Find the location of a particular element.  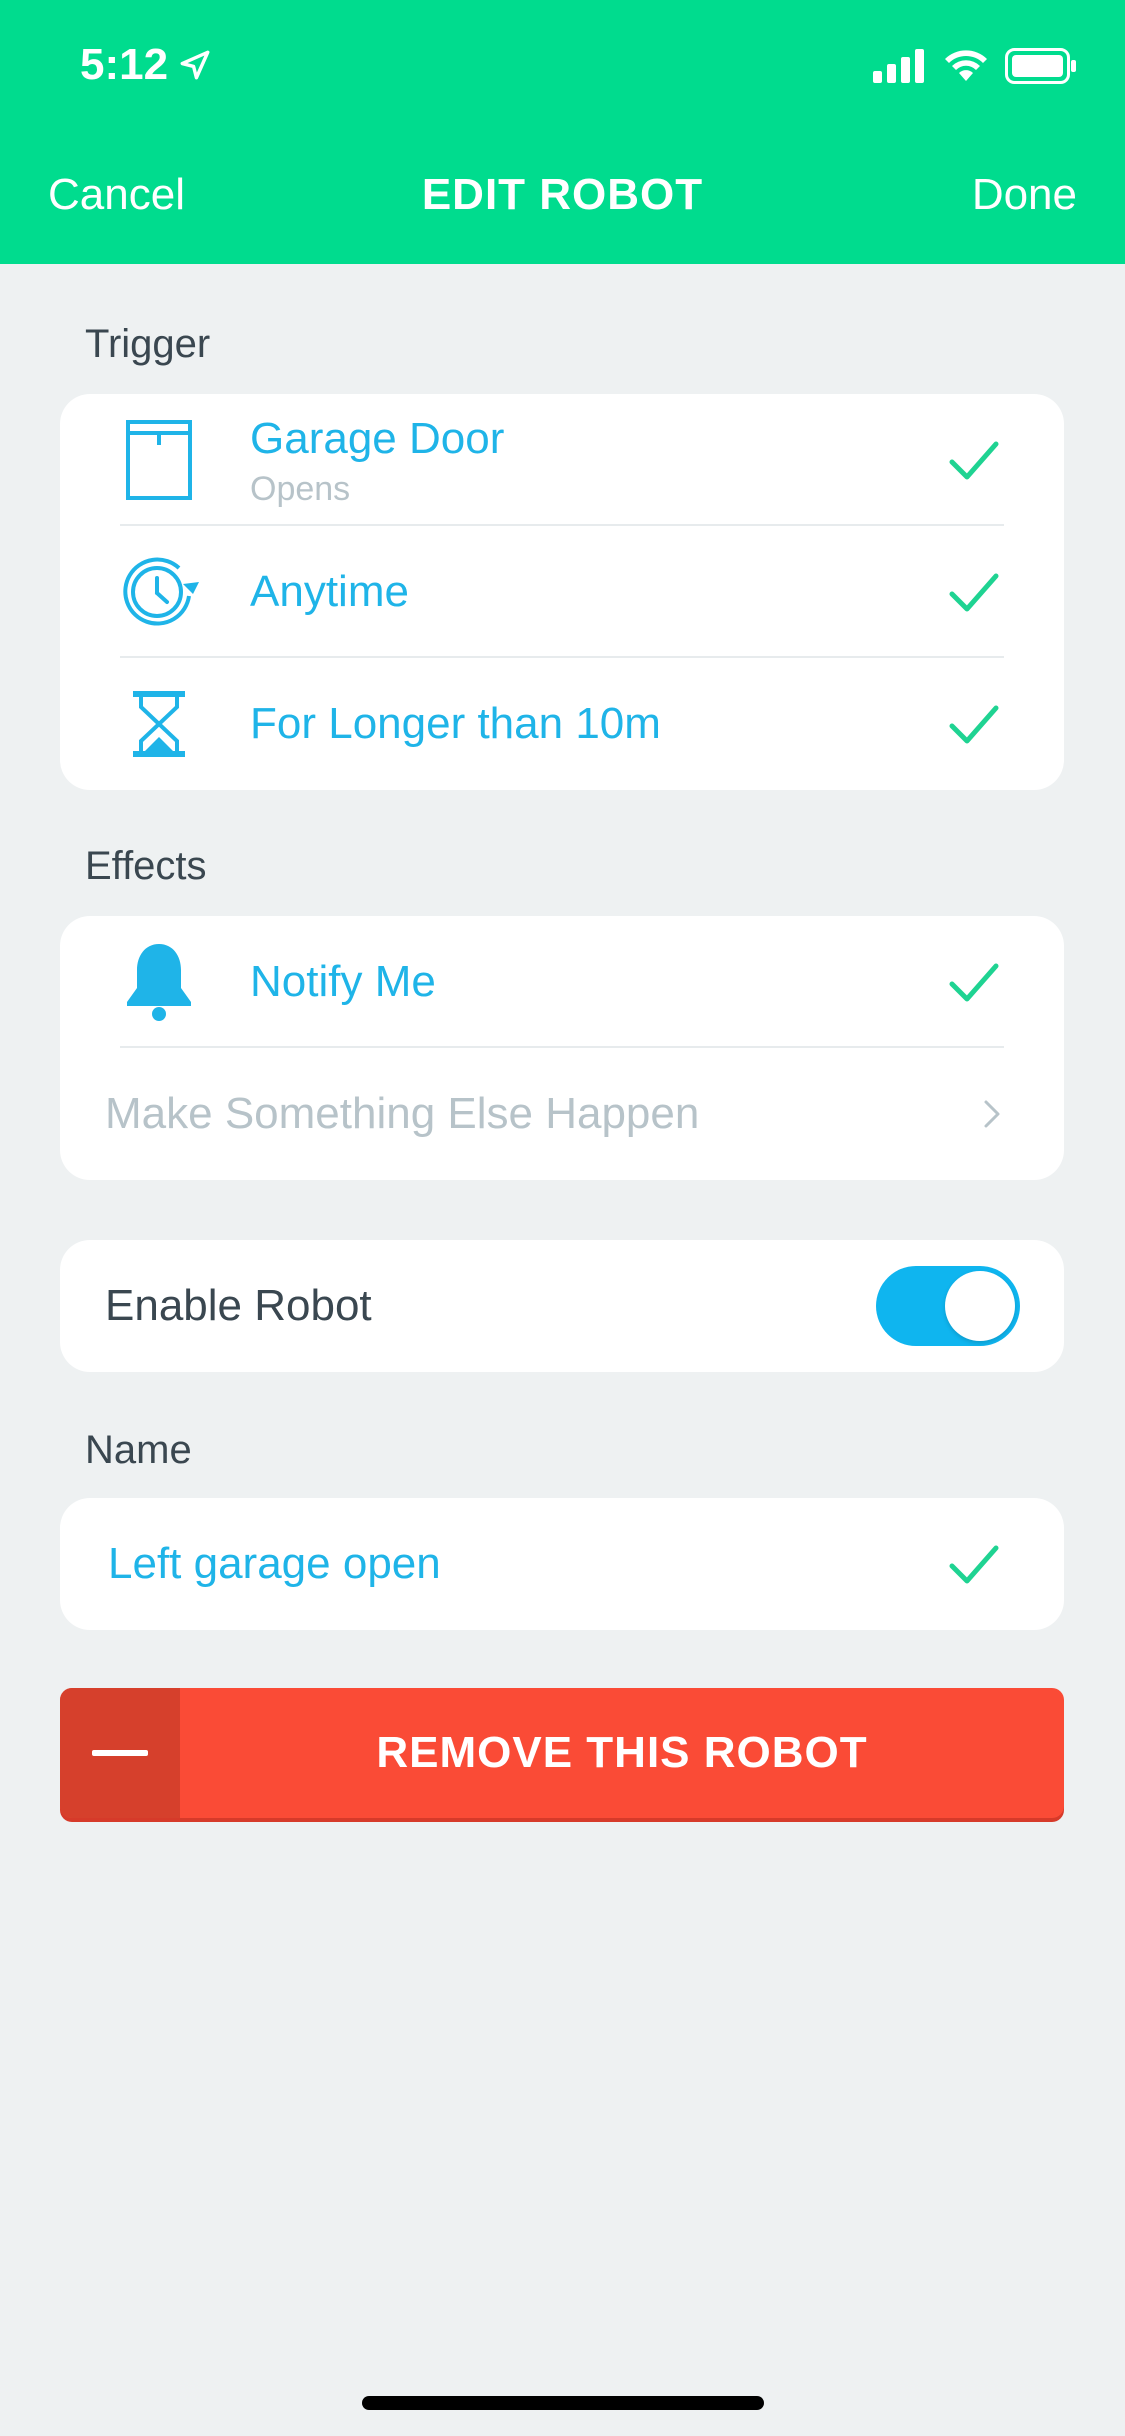

header-bar: 5:12 Cancel EDIT ROBOT Done is located at coordinates (562, 132).